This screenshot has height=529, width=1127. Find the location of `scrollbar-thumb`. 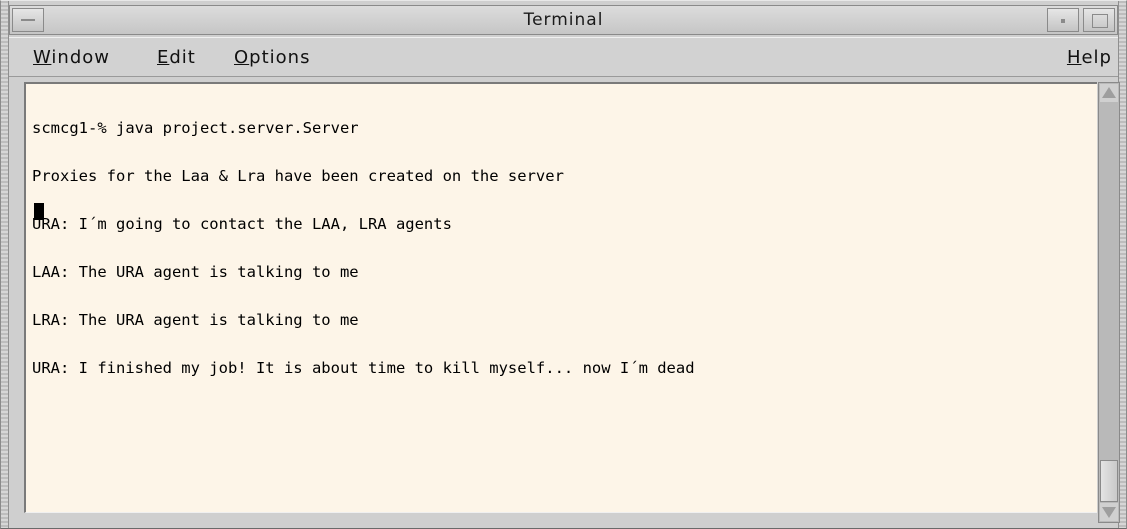

scrollbar-thumb is located at coordinates (1109, 481).